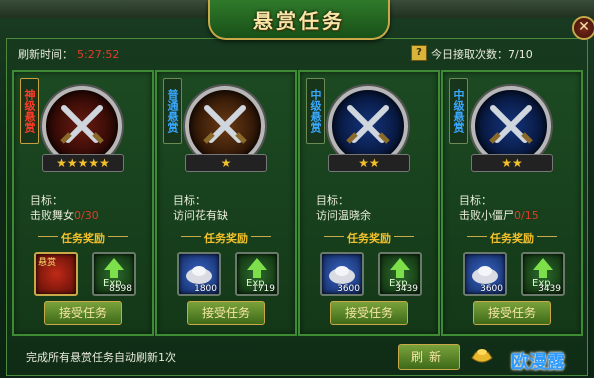 This screenshot has width=594, height=378. Describe the element at coordinates (583, 28) in the screenshot. I see `close-button: ✕` at that location.